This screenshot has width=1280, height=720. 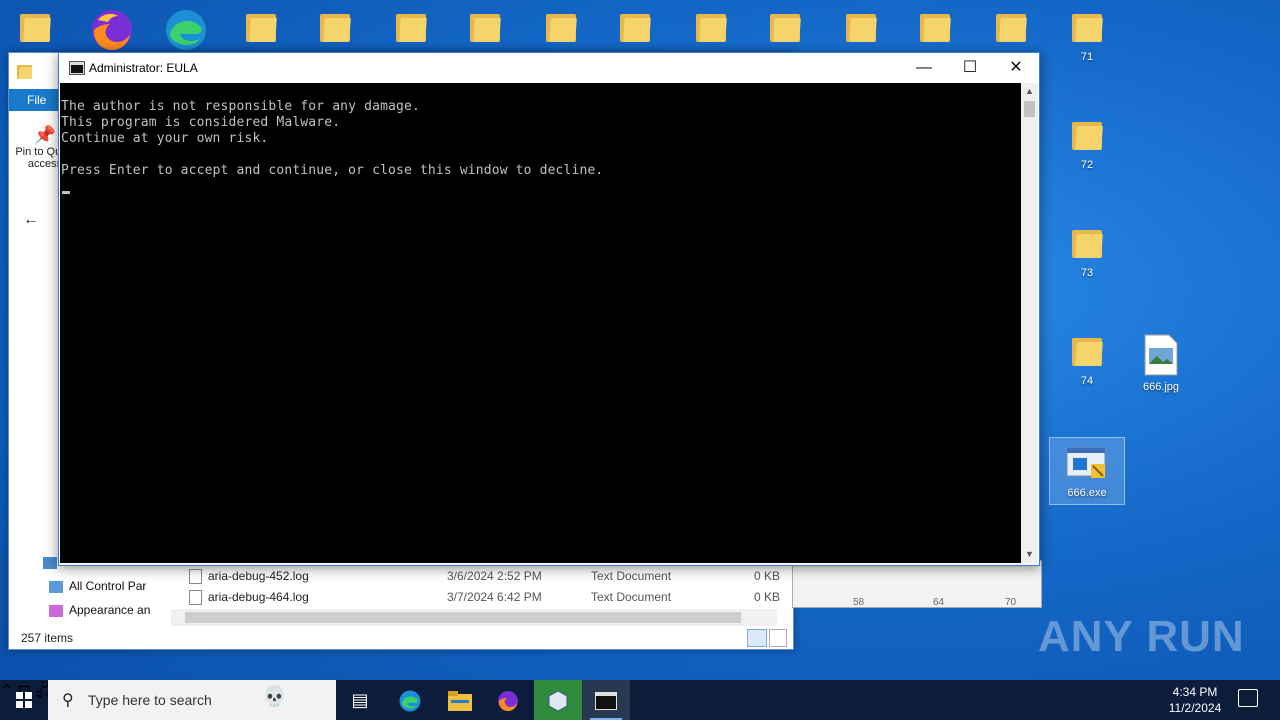 What do you see at coordinates (143, 68) in the screenshot?
I see `console-title: Administrator: EULA` at bounding box center [143, 68].